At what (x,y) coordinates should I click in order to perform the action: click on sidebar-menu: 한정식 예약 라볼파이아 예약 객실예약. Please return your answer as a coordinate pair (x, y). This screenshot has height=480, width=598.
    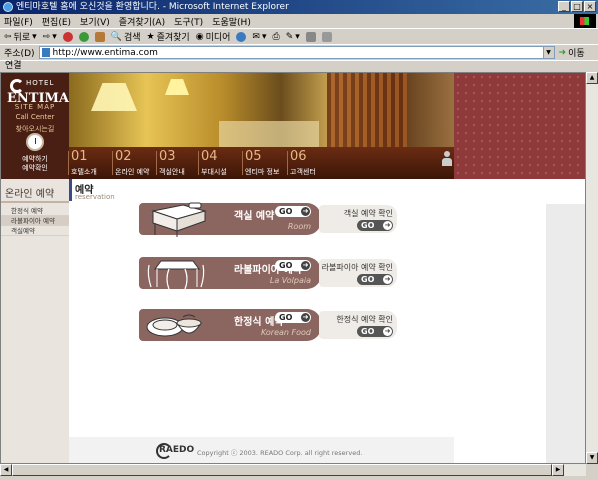
    Looking at the image, I should click on (35, 221).